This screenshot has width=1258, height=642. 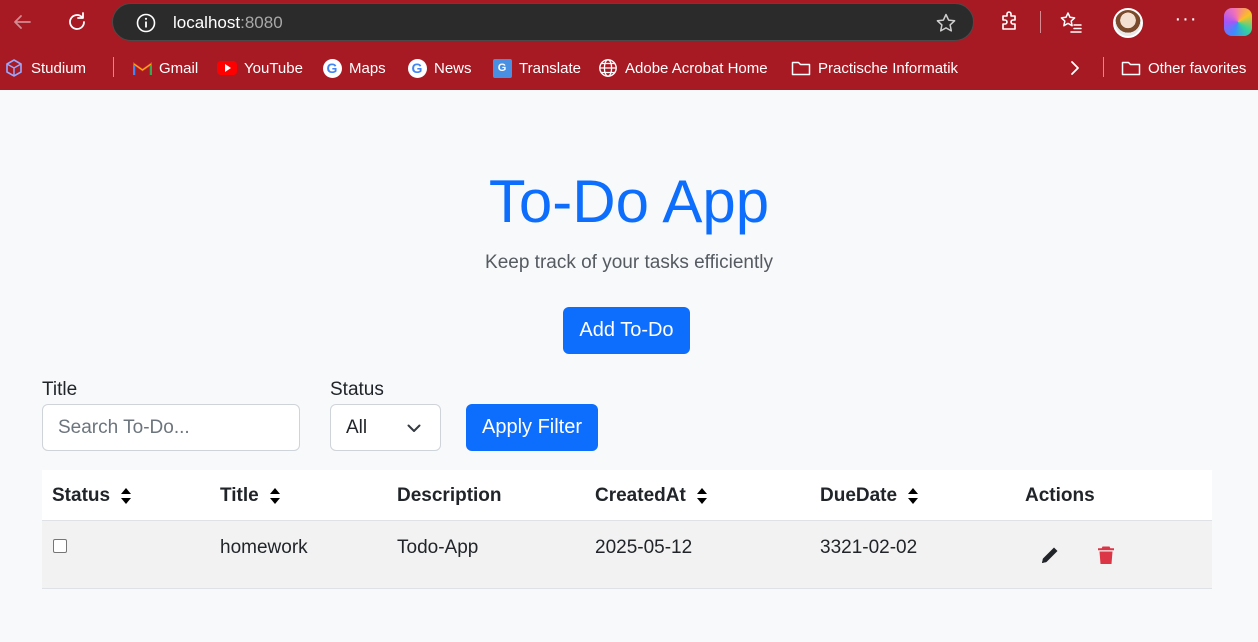 What do you see at coordinates (550, 68) in the screenshot?
I see `bookmark-label: Translate` at bounding box center [550, 68].